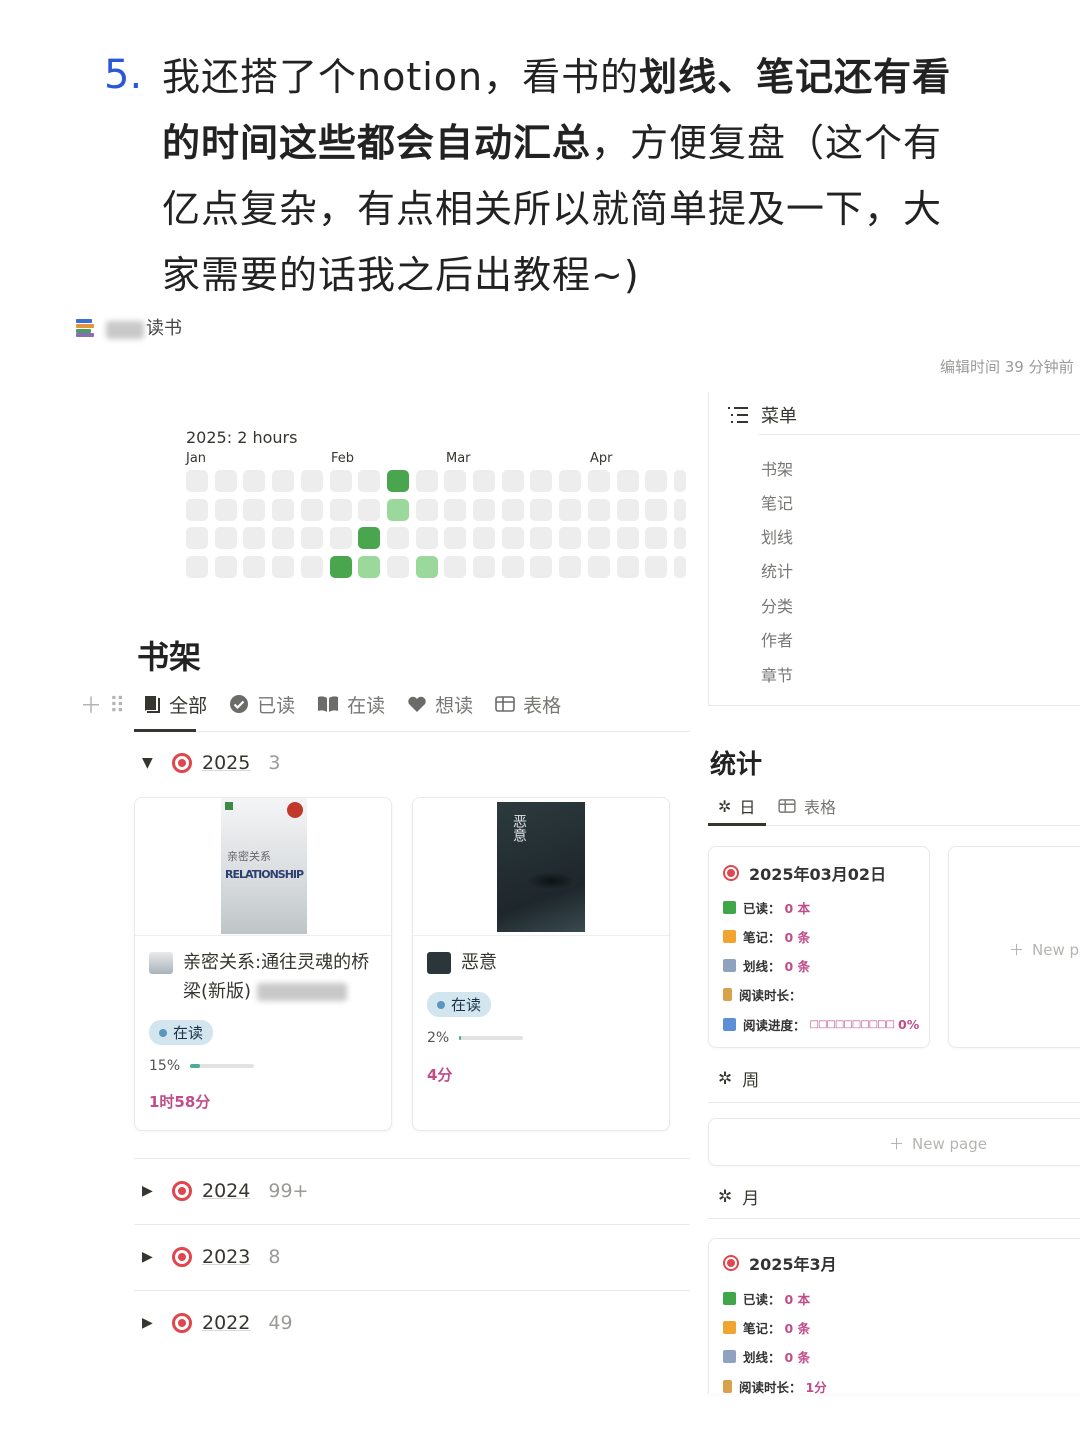 The image size is (1080, 1440). Describe the element at coordinates (528, 704) in the screenshot. I see `tab-table: 表格` at that location.